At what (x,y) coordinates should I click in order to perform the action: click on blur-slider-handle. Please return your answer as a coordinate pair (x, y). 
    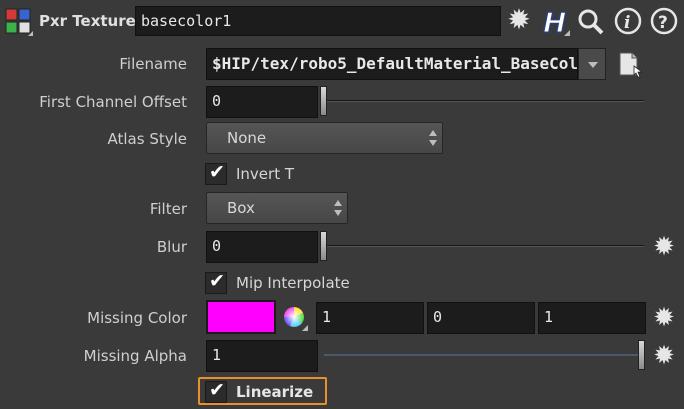
    Looking at the image, I should click on (323, 246).